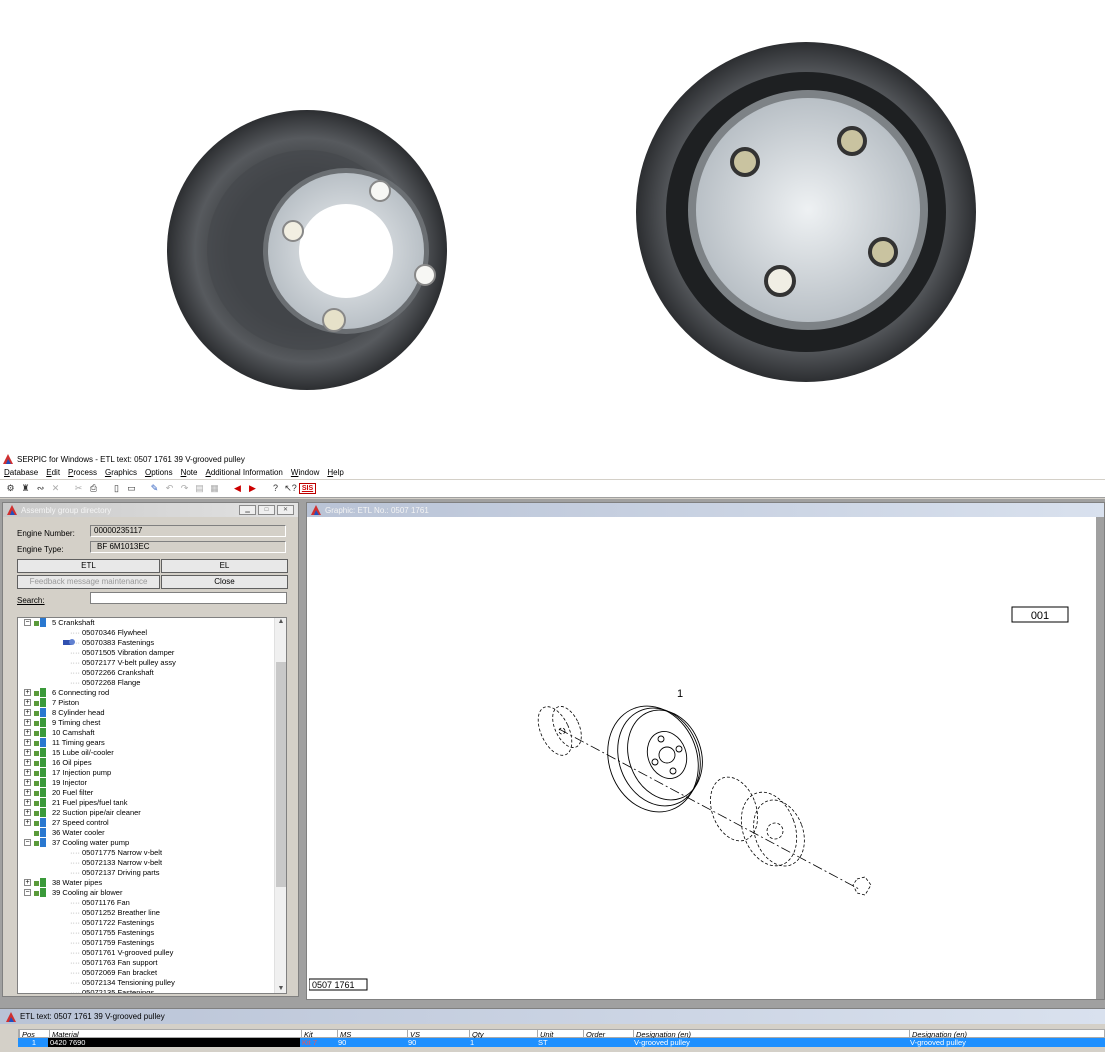 The image size is (1105, 1052). I want to click on tree-item-node: ···· 05071775 Narrow v-belt, so click(152, 853).